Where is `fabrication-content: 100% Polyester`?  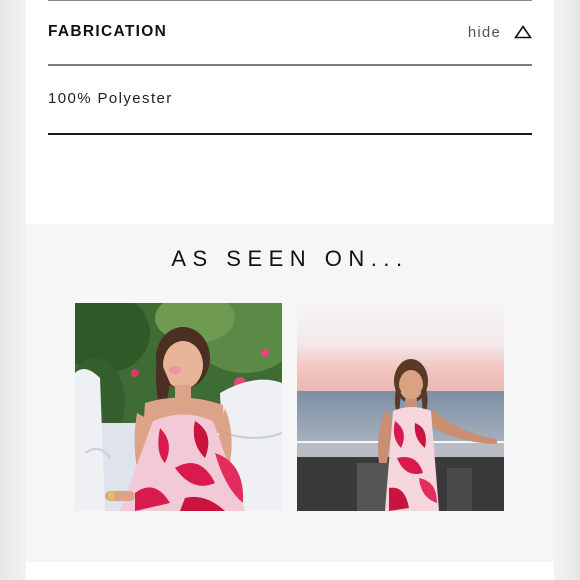
fabrication-content: 100% Polyester is located at coordinates (110, 98).